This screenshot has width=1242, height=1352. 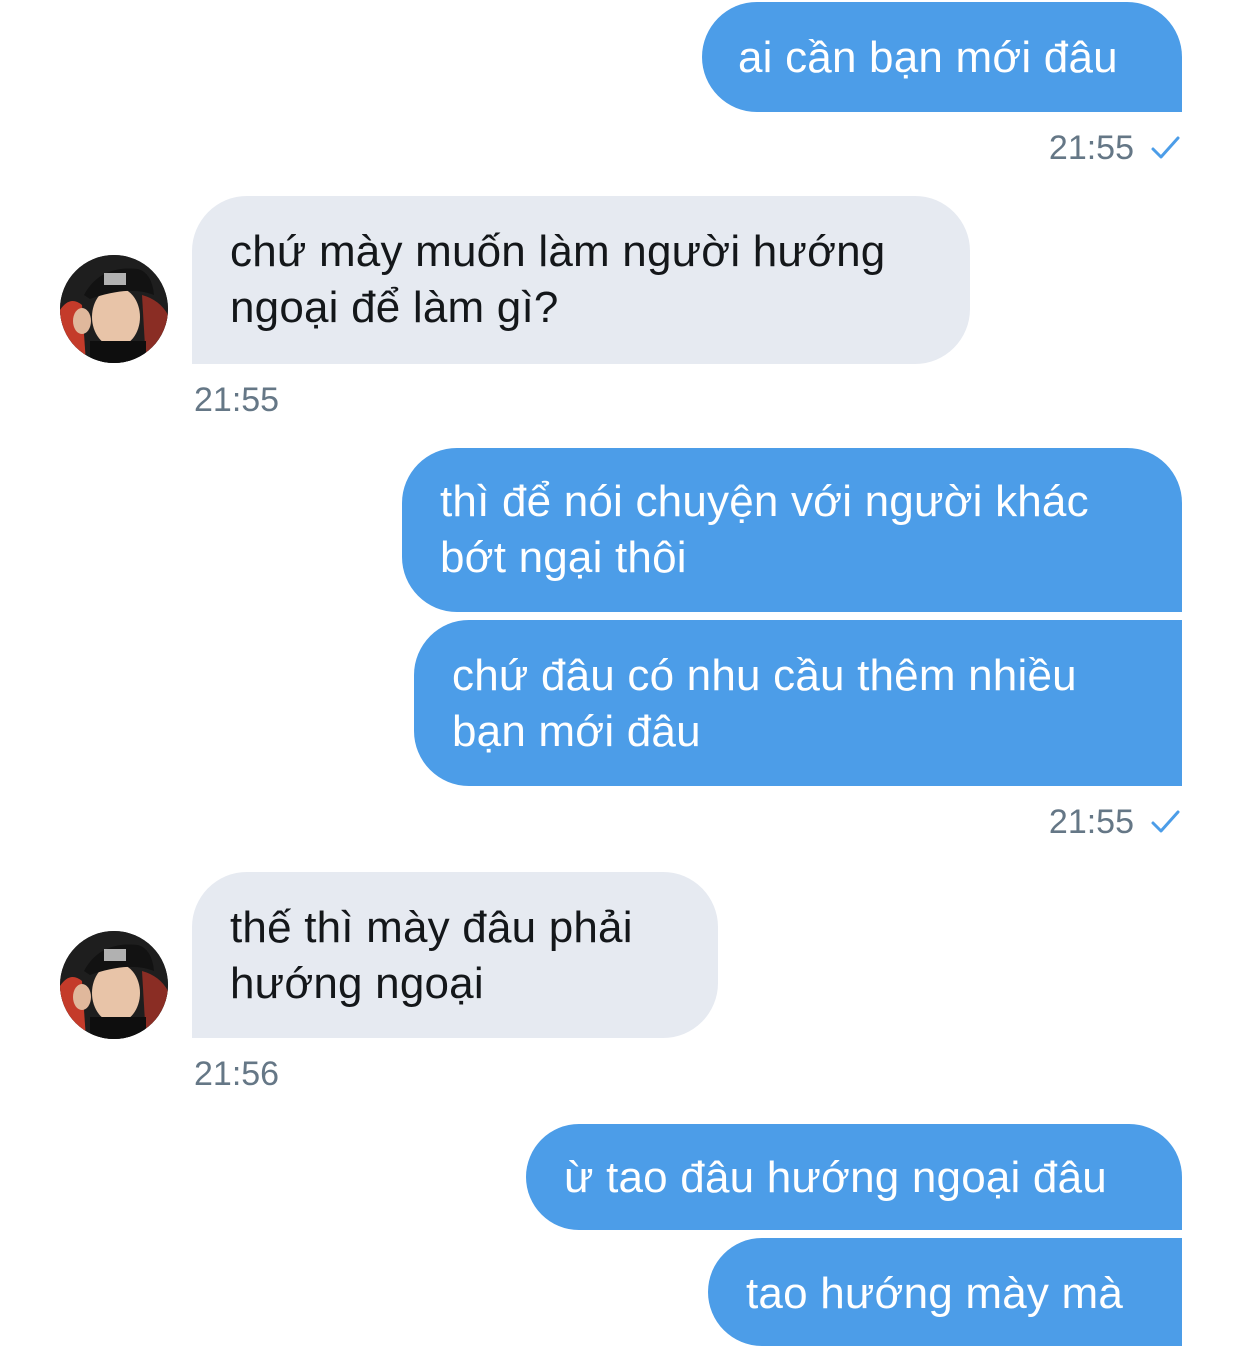 What do you see at coordinates (928, 57) in the screenshot?
I see `message-text: ai cần bạn mới đâu` at bounding box center [928, 57].